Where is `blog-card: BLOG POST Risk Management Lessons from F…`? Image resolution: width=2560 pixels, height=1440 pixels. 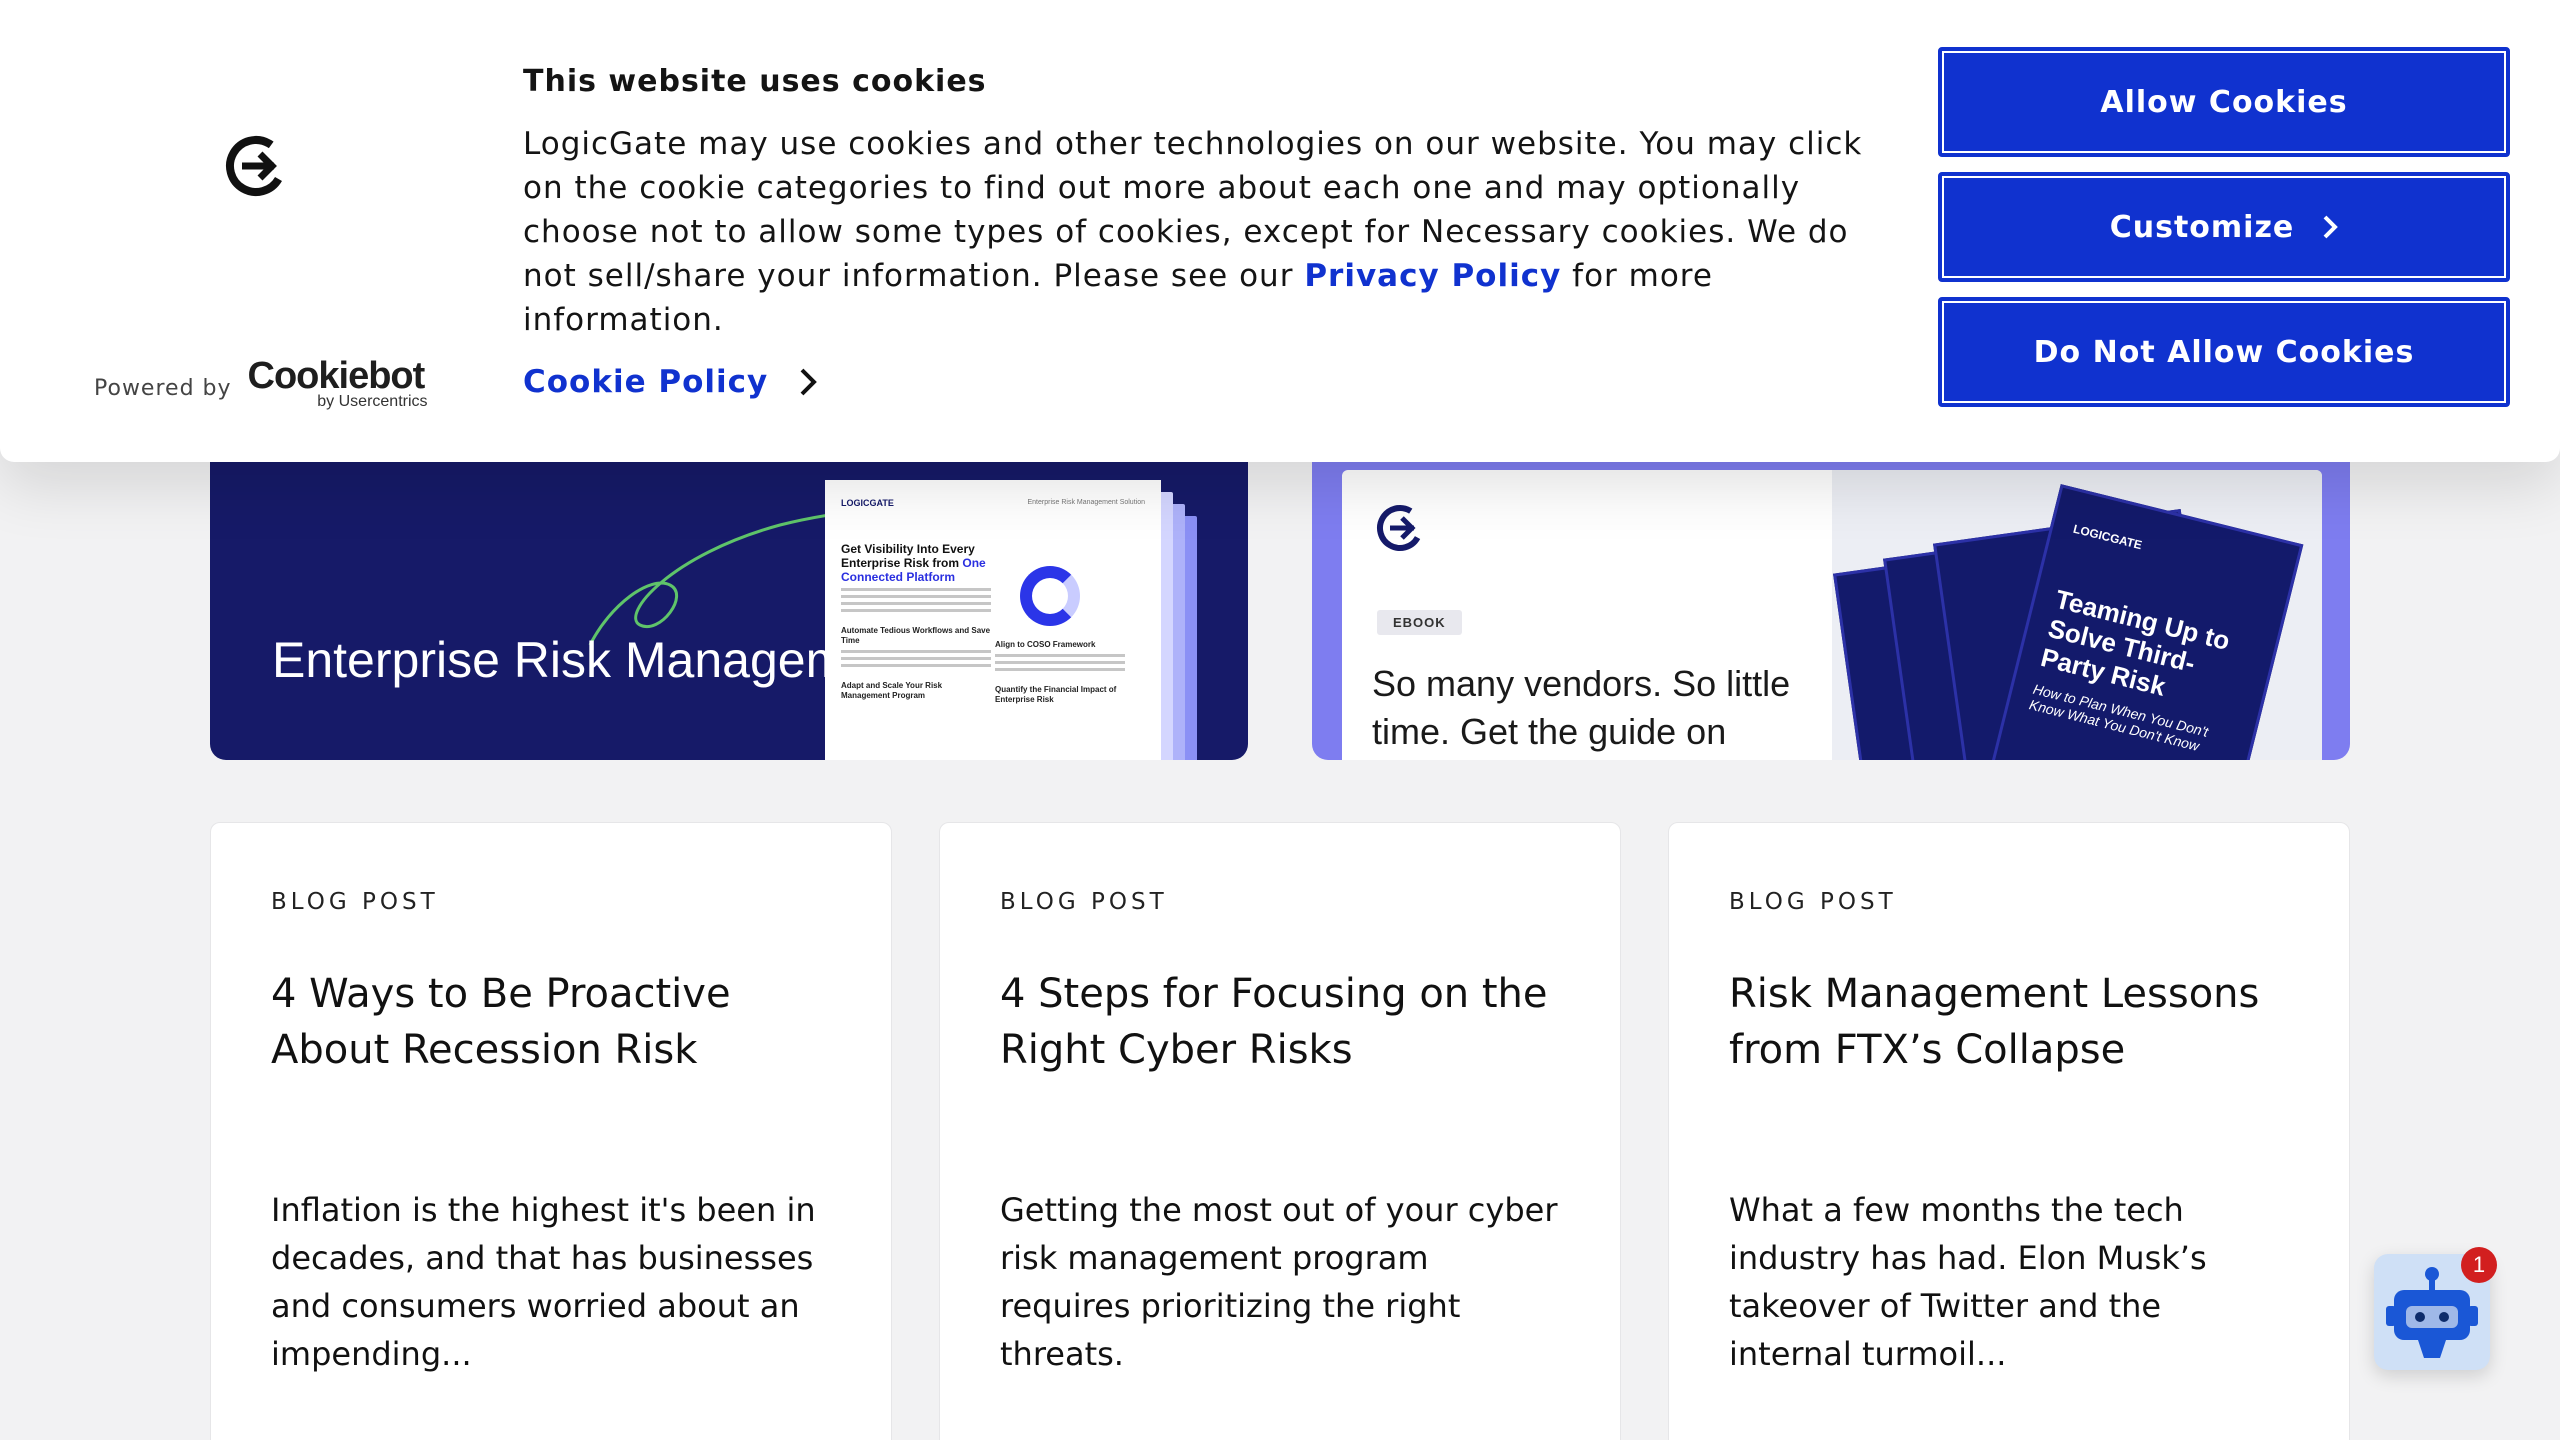
blog-card: BLOG POST Risk Management Lessons from F… is located at coordinates (2009, 1131).